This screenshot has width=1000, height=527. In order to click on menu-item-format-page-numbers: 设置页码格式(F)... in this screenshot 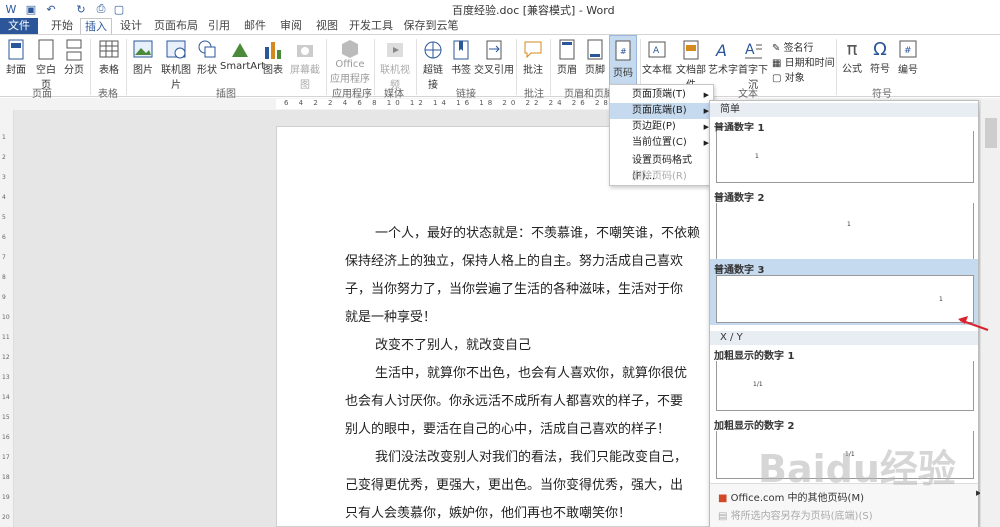, I will do `click(661, 167)`.